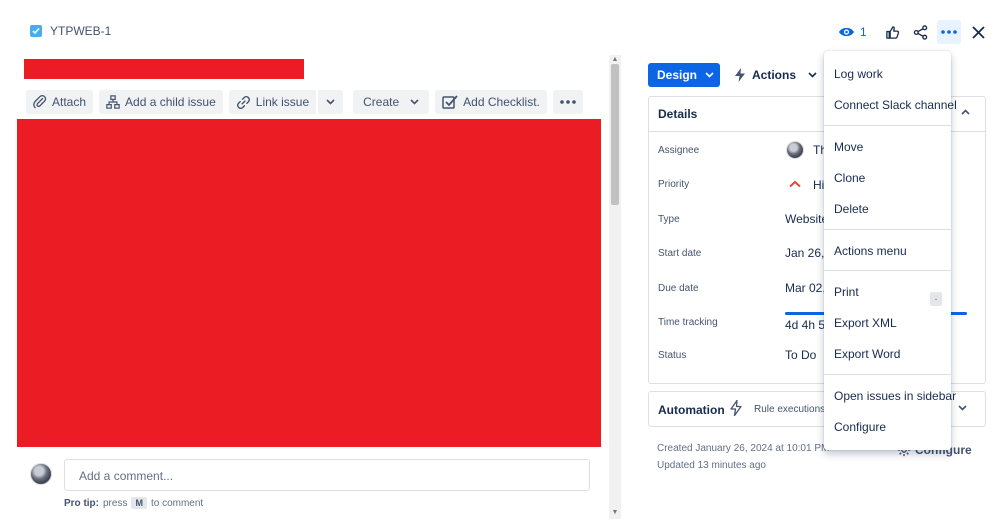 The width and height of the screenshot is (999, 520). I want to click on close-button, so click(979, 32).